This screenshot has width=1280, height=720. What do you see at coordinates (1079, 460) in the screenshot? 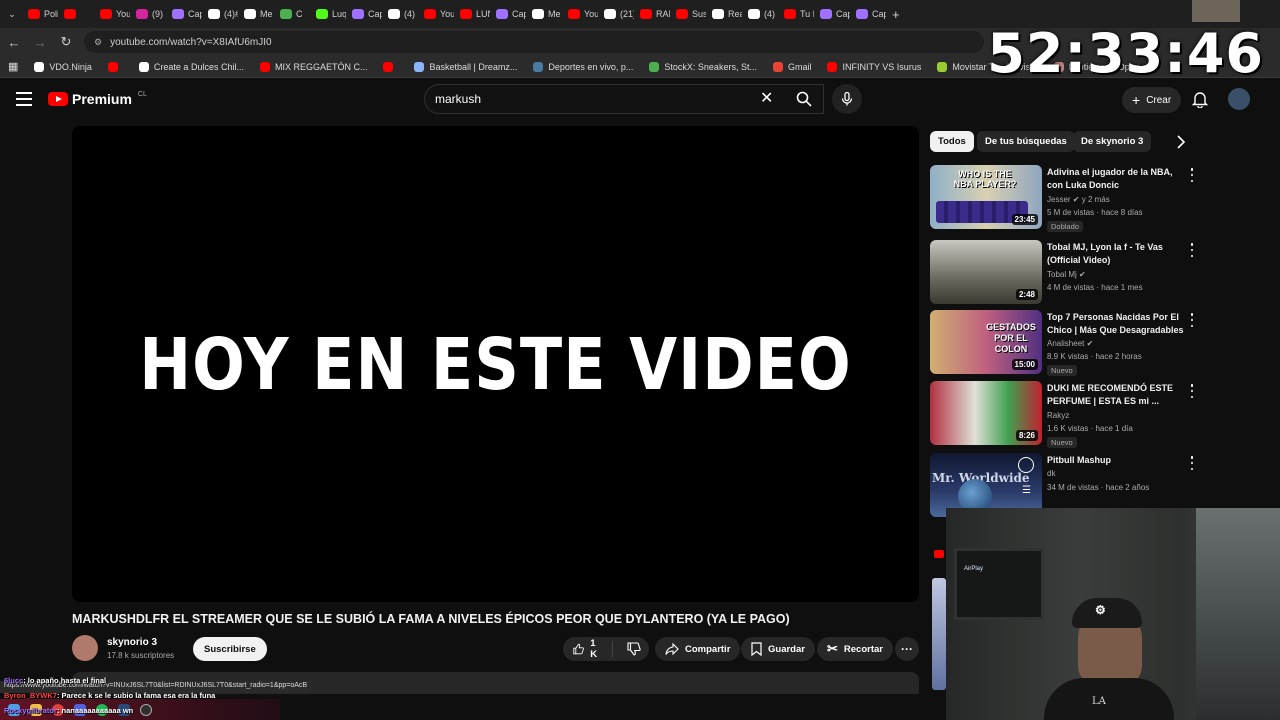
I see `recommendation-title: Pitbull Mashup` at bounding box center [1079, 460].